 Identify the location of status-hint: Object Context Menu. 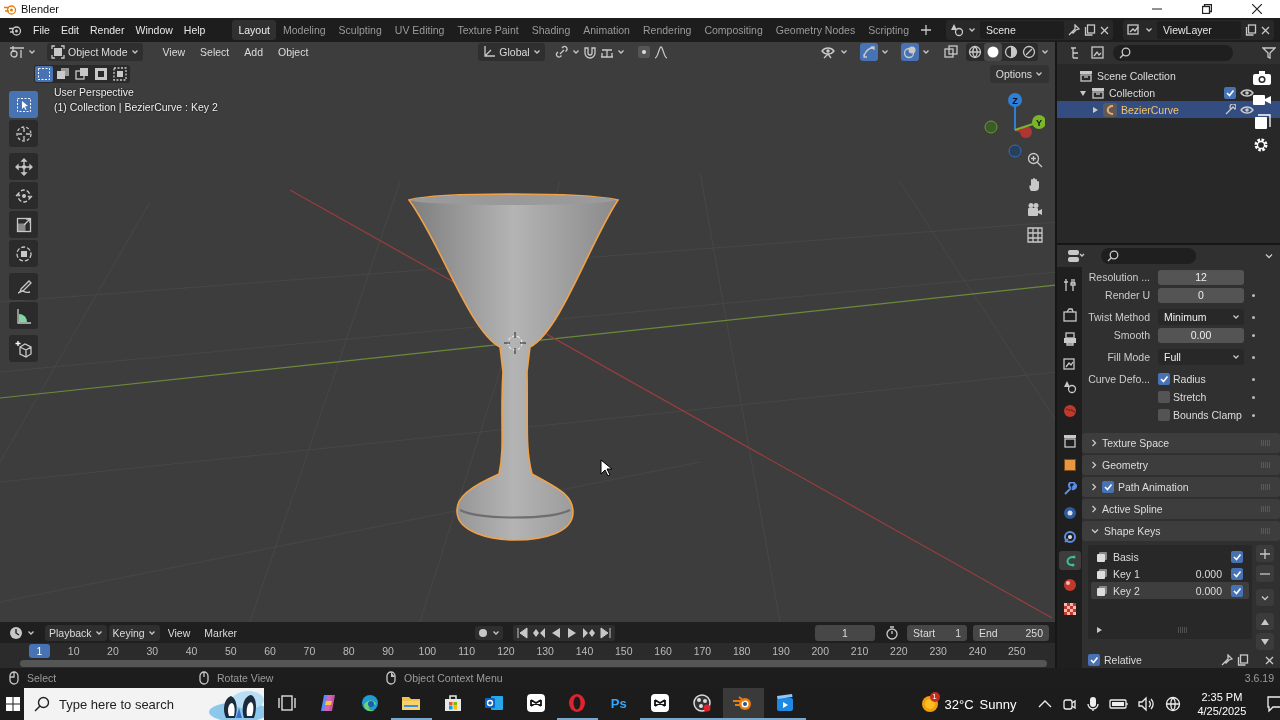
(453, 678).